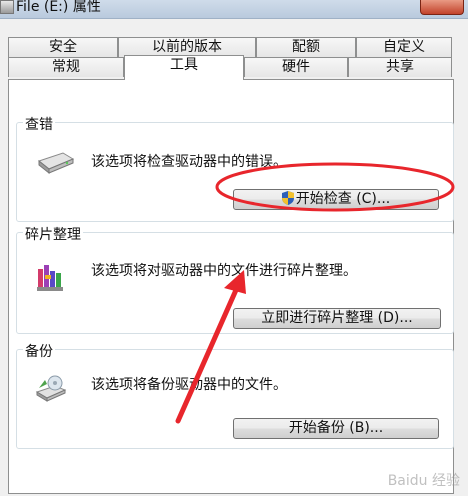  Describe the element at coordinates (400, 67) in the screenshot. I see `tab-sharing: 共享` at that location.